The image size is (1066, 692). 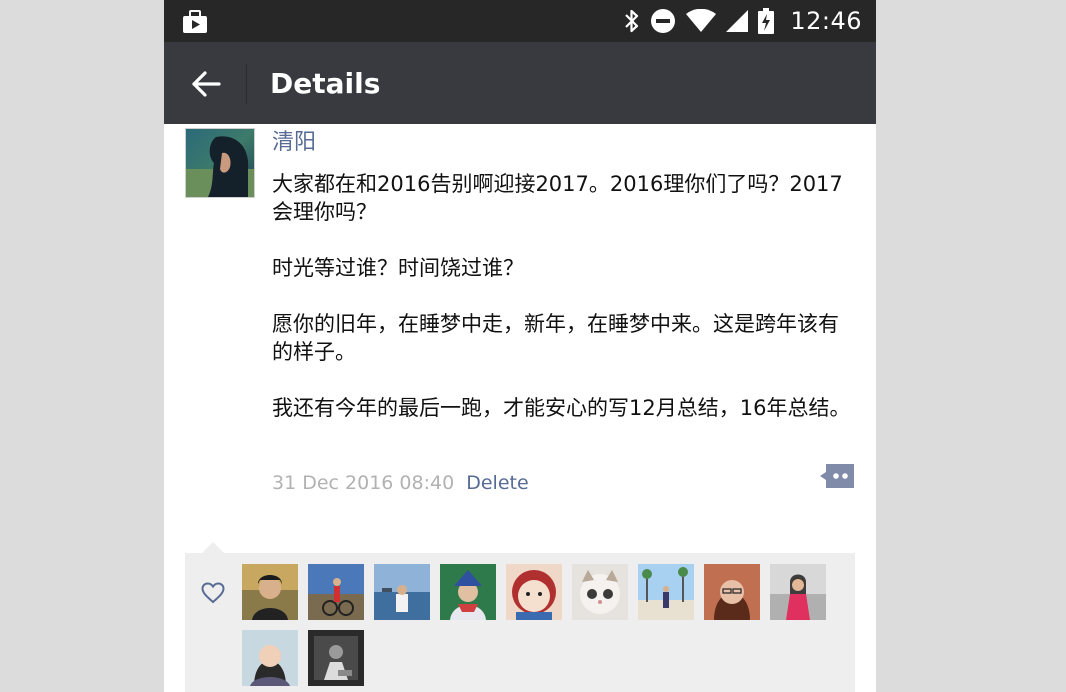 I want to click on likes-pointer, so click(x=213, y=547).